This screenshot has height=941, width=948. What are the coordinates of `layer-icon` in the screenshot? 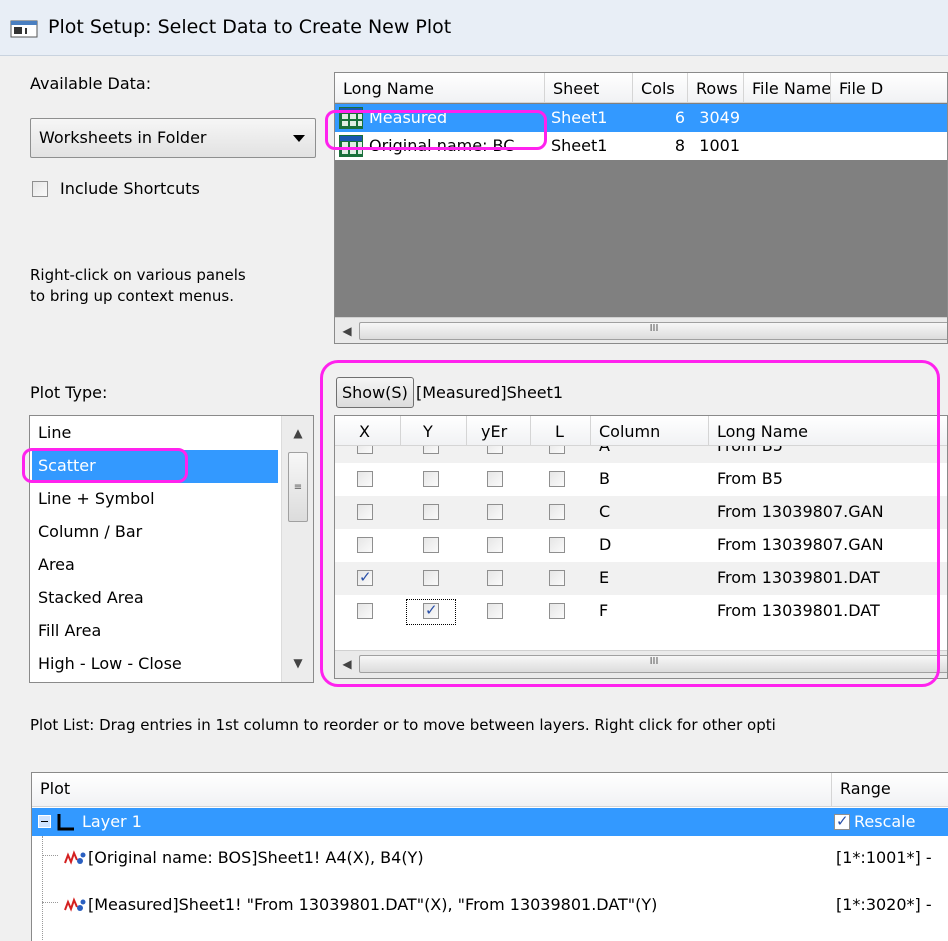 It's located at (65, 822).